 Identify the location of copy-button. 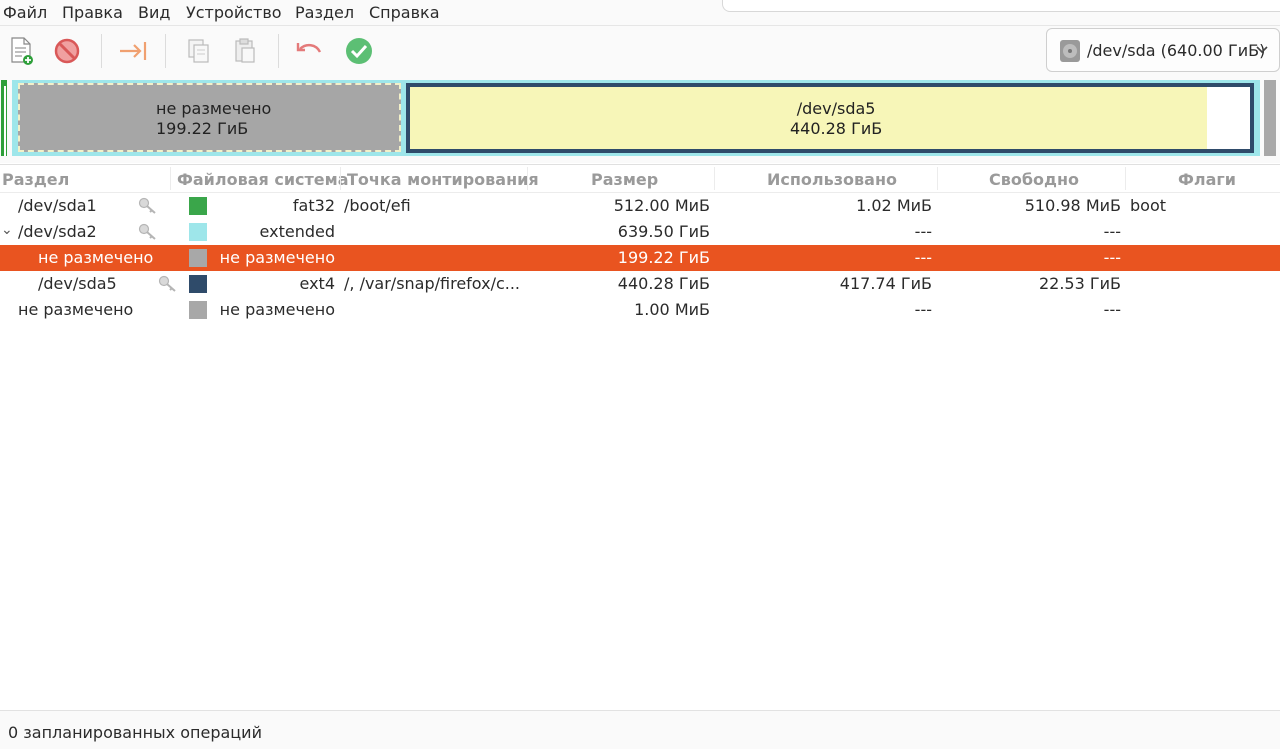
(198, 51).